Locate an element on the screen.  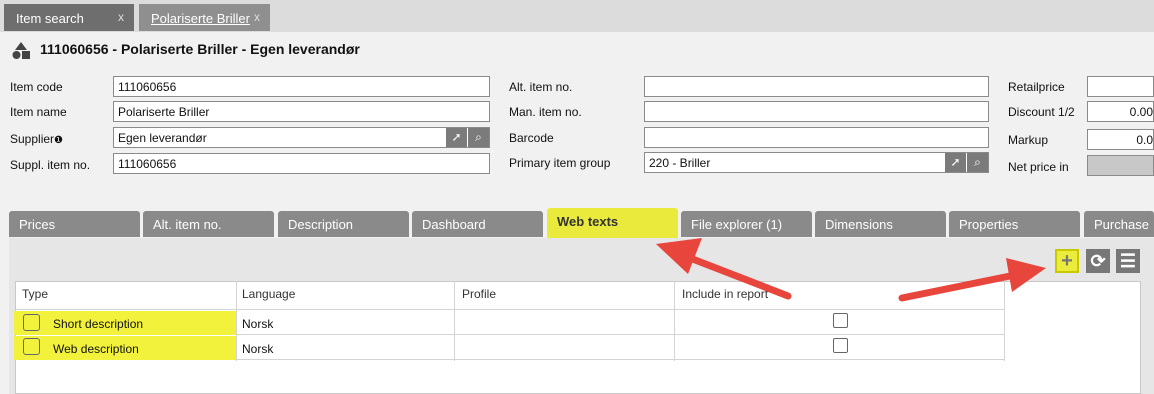
annotation-arrows is located at coordinates (851, 270).